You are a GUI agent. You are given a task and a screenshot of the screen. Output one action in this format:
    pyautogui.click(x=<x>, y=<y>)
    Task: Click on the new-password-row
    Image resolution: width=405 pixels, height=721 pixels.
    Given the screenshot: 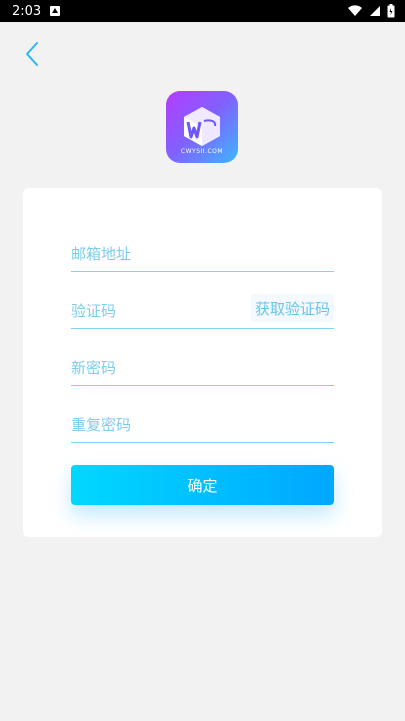 What is the action you would take?
    pyautogui.click(x=202, y=364)
    